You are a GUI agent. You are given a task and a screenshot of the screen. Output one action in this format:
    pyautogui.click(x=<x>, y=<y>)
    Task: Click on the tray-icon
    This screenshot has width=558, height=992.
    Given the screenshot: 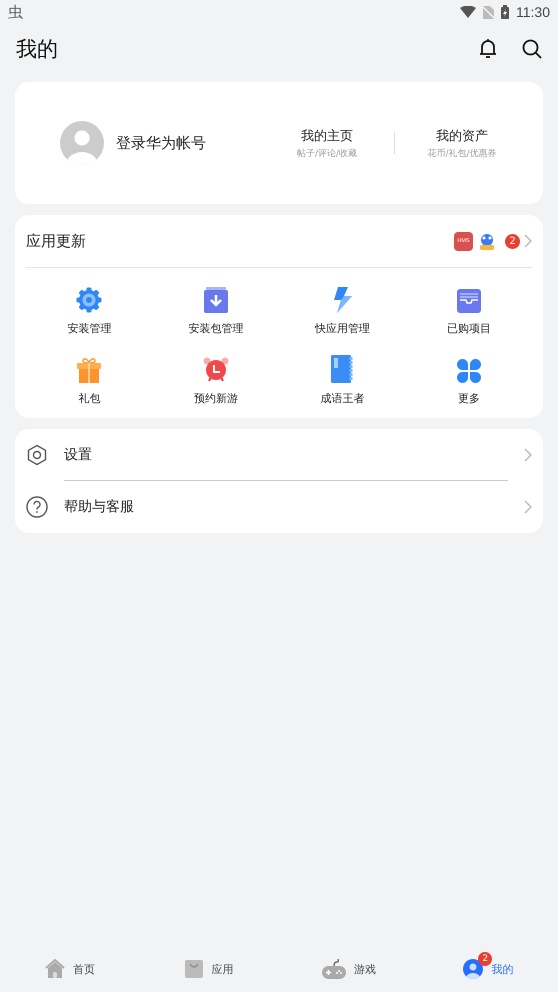 What is the action you would take?
    pyautogui.click(x=468, y=301)
    